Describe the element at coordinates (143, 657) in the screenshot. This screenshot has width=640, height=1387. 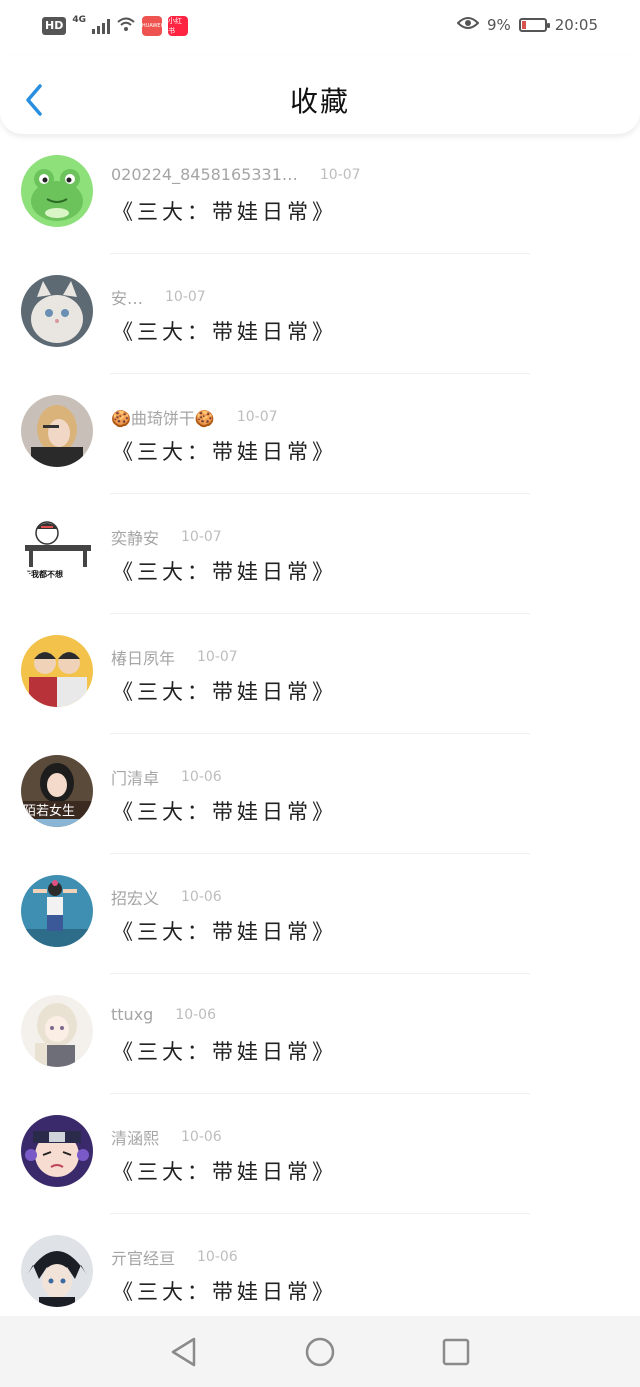
I see `username: 椿日夙年` at that location.